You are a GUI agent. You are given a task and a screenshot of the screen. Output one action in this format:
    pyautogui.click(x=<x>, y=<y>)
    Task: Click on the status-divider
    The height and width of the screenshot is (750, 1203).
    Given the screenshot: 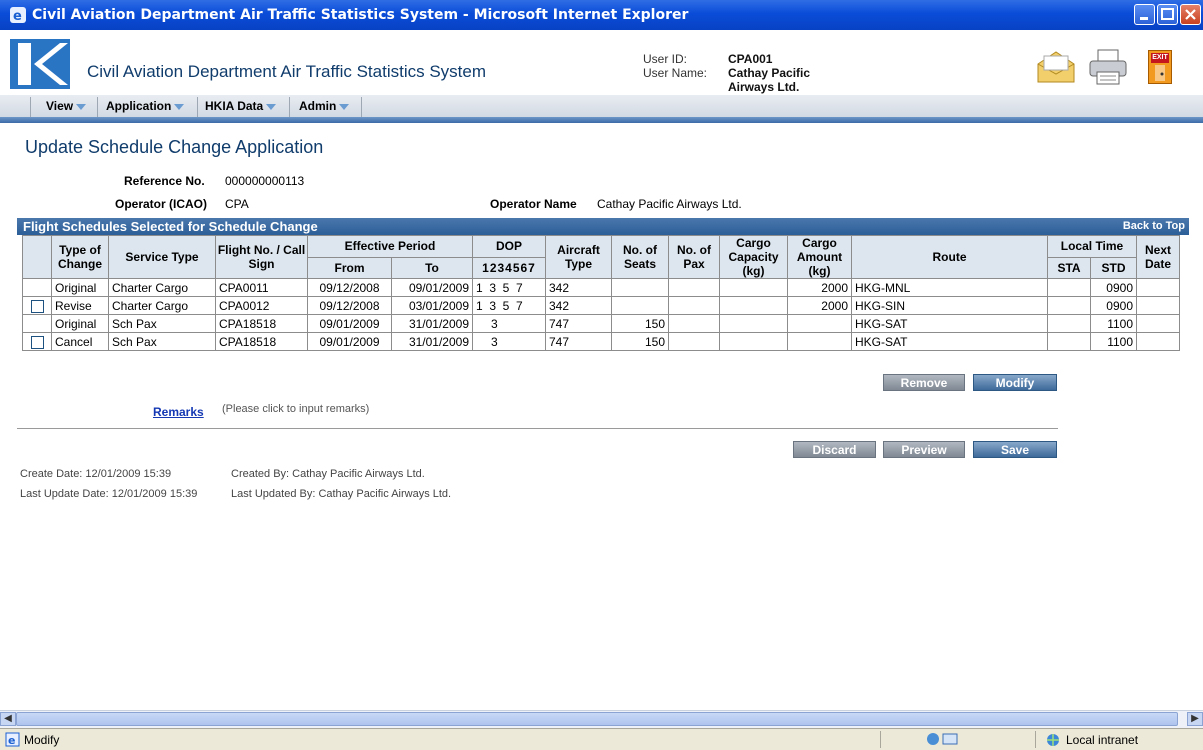 What is the action you would take?
    pyautogui.click(x=880, y=739)
    